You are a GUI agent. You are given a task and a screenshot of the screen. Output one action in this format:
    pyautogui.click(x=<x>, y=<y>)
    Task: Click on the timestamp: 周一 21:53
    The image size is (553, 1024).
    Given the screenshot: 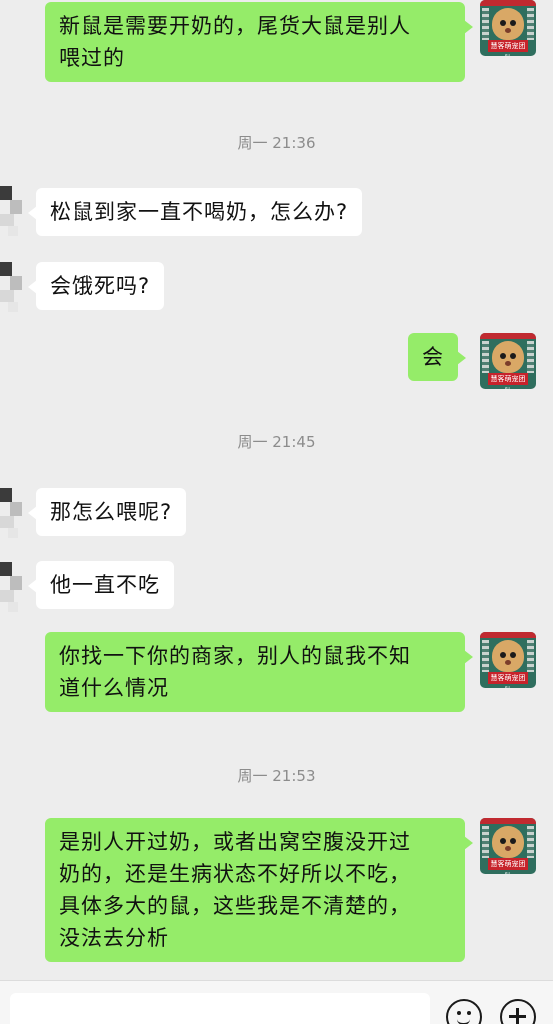 What is the action you would take?
    pyautogui.click(x=276, y=776)
    